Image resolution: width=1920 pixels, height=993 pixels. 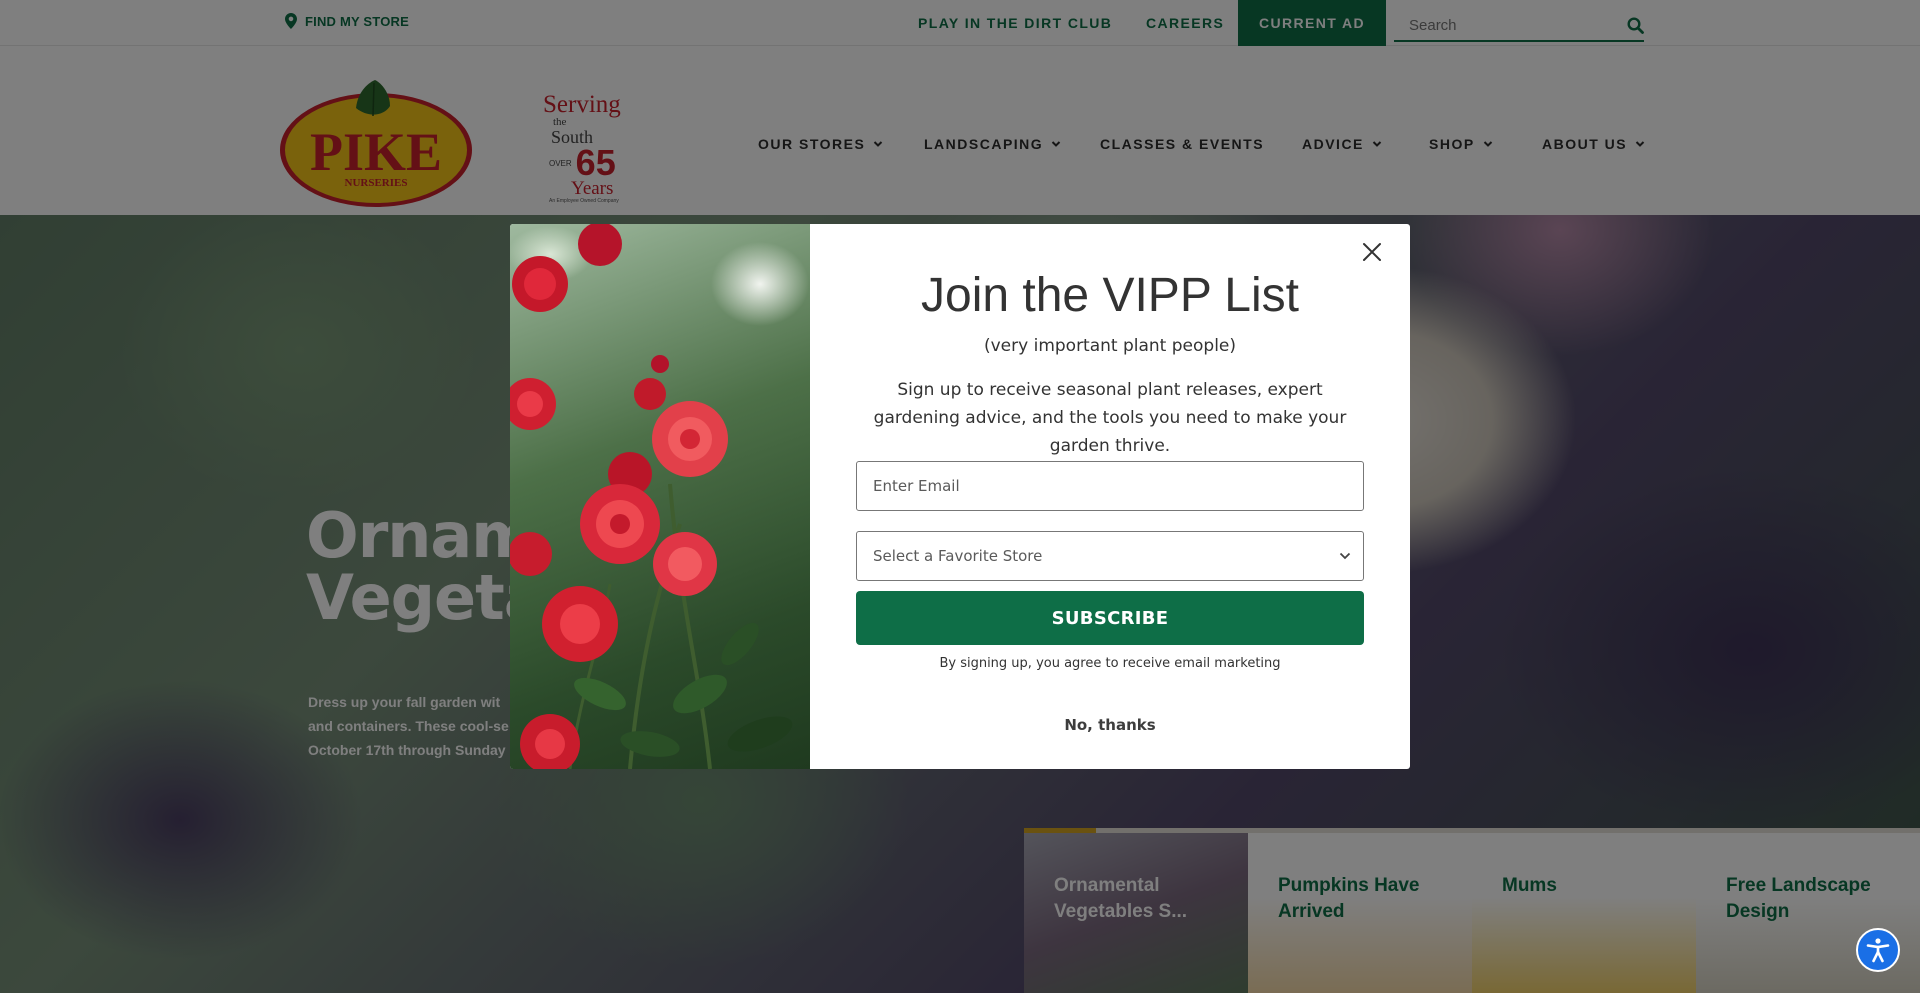 What do you see at coordinates (1110, 725) in the screenshot?
I see `no-thanks-link: No, thanks` at bounding box center [1110, 725].